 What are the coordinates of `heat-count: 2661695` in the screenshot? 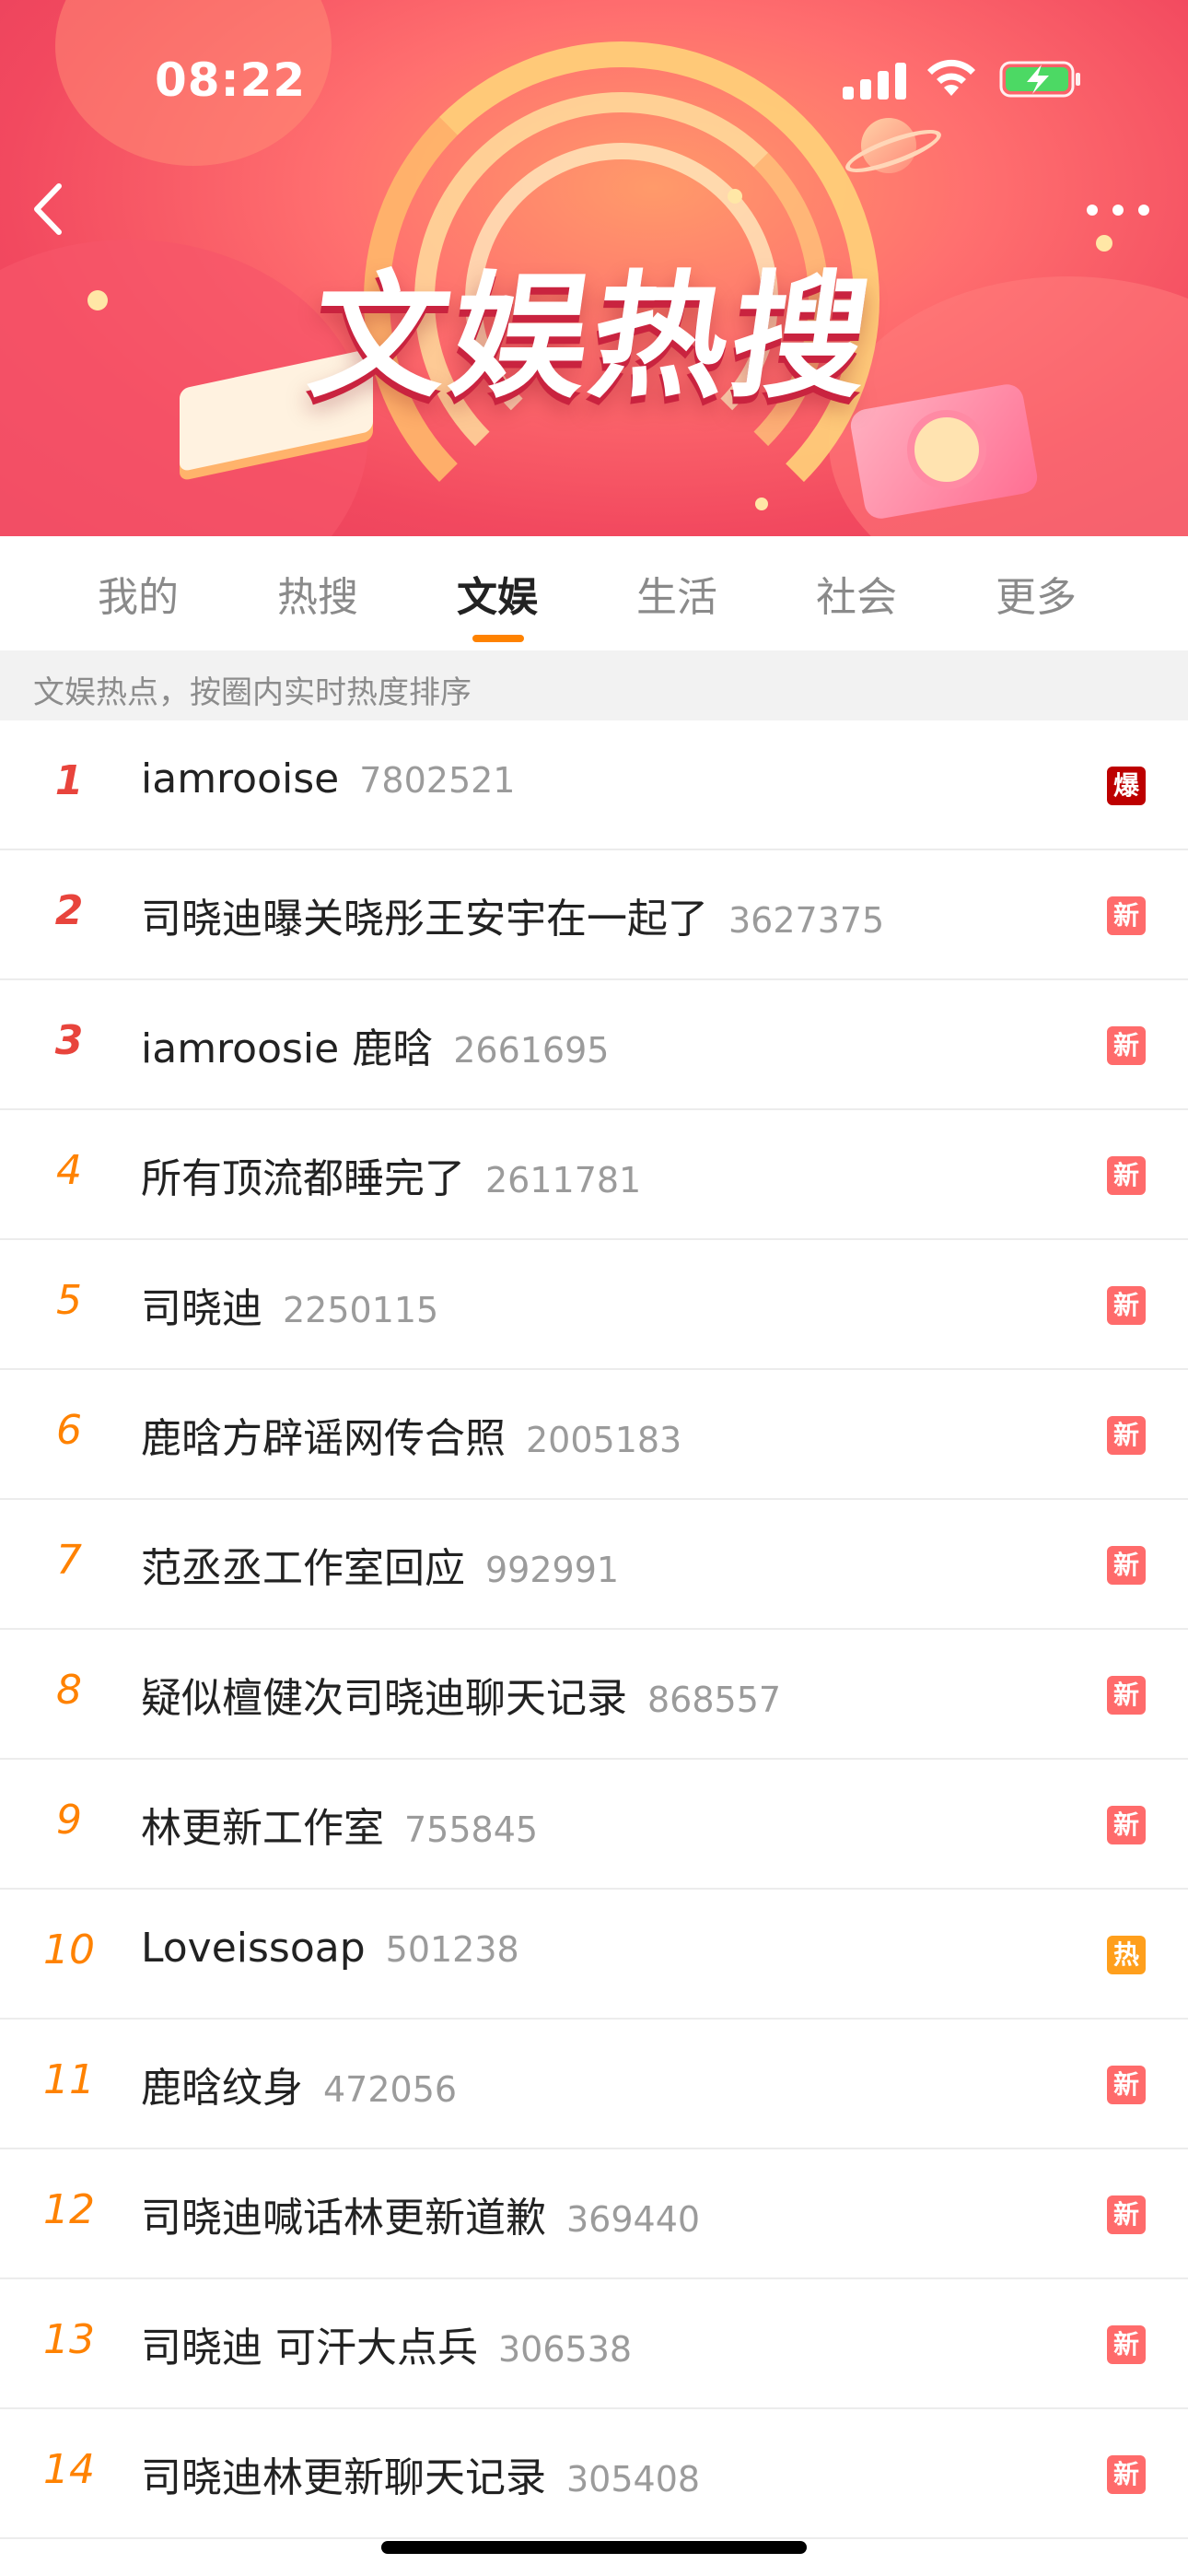 It's located at (531, 1050).